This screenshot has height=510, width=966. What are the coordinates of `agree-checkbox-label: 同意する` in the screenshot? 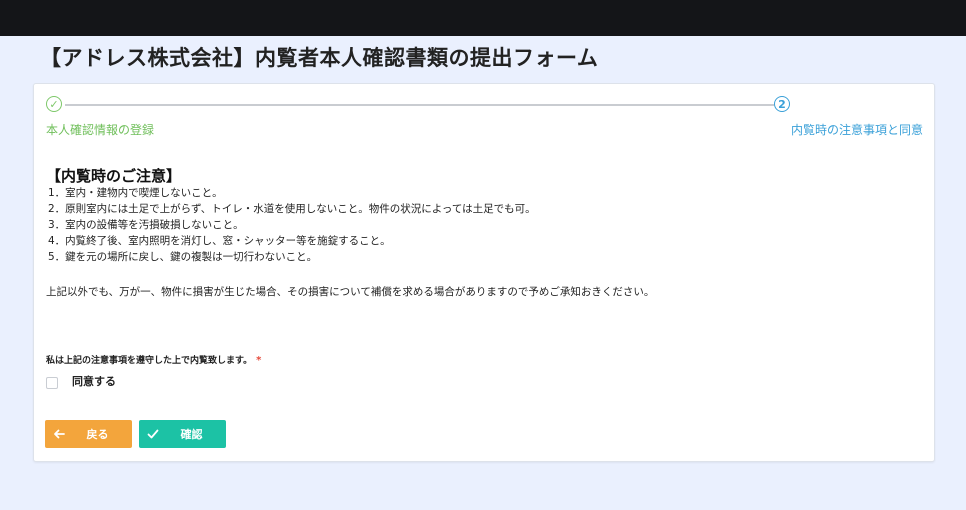 It's located at (94, 381).